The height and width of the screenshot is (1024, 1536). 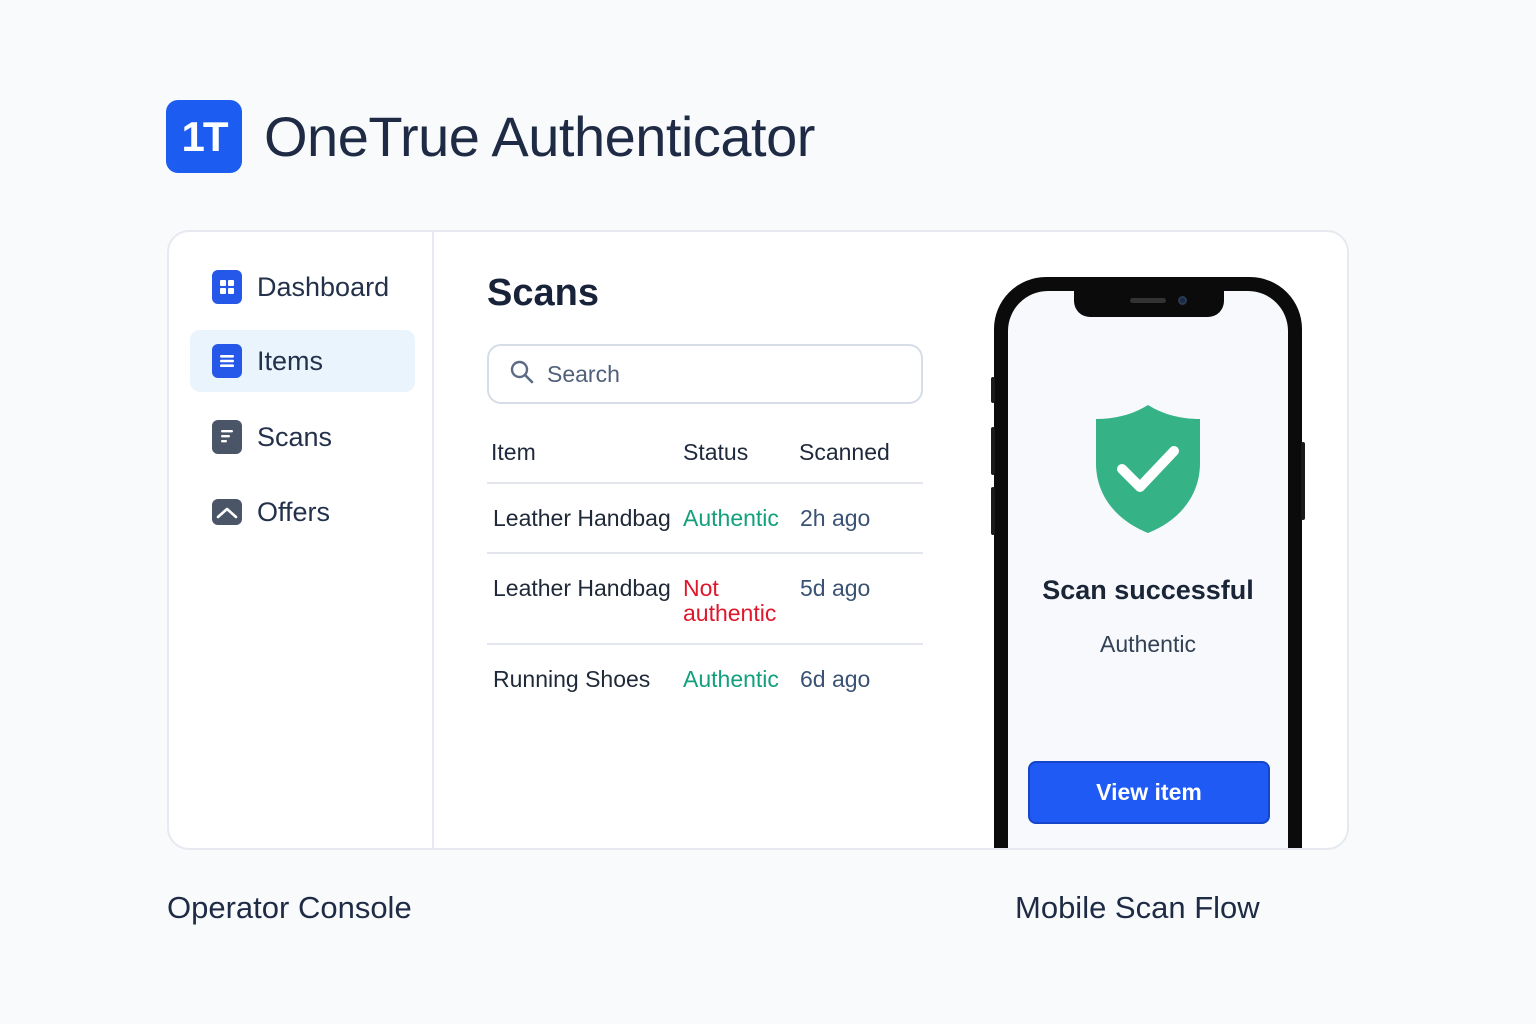 I want to click on shield-check-icon, so click(x=1148, y=471).